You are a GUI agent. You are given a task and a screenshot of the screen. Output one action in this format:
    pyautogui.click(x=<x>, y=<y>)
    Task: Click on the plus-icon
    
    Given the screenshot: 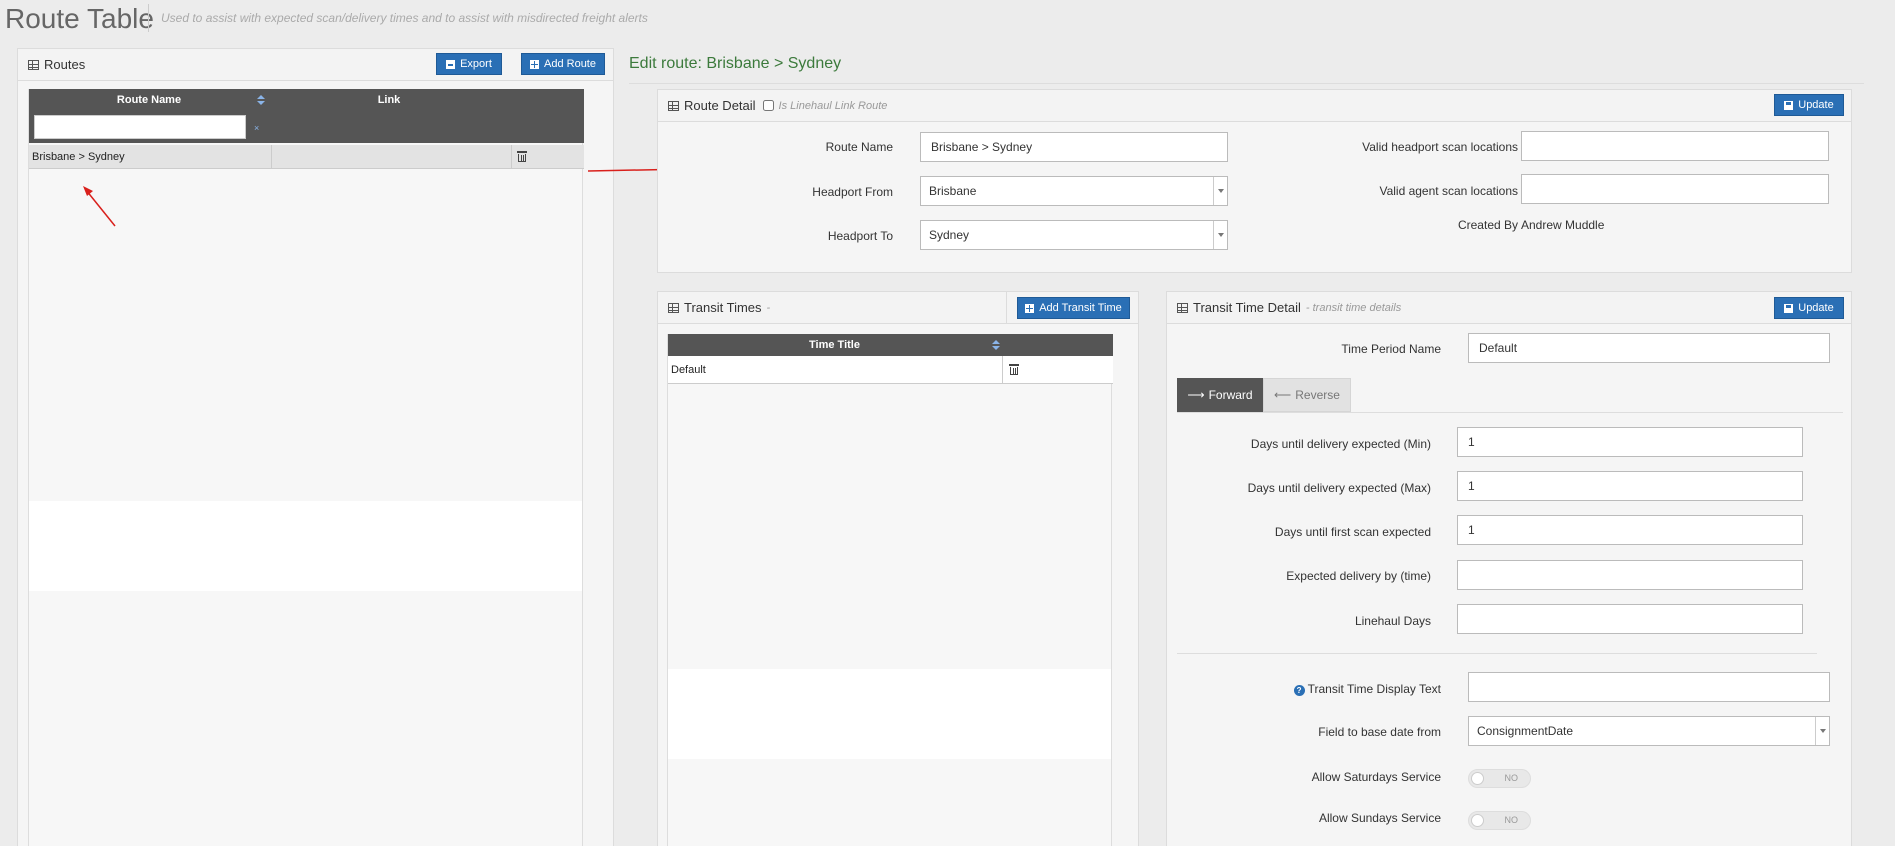 What is the action you would take?
    pyautogui.click(x=1030, y=308)
    